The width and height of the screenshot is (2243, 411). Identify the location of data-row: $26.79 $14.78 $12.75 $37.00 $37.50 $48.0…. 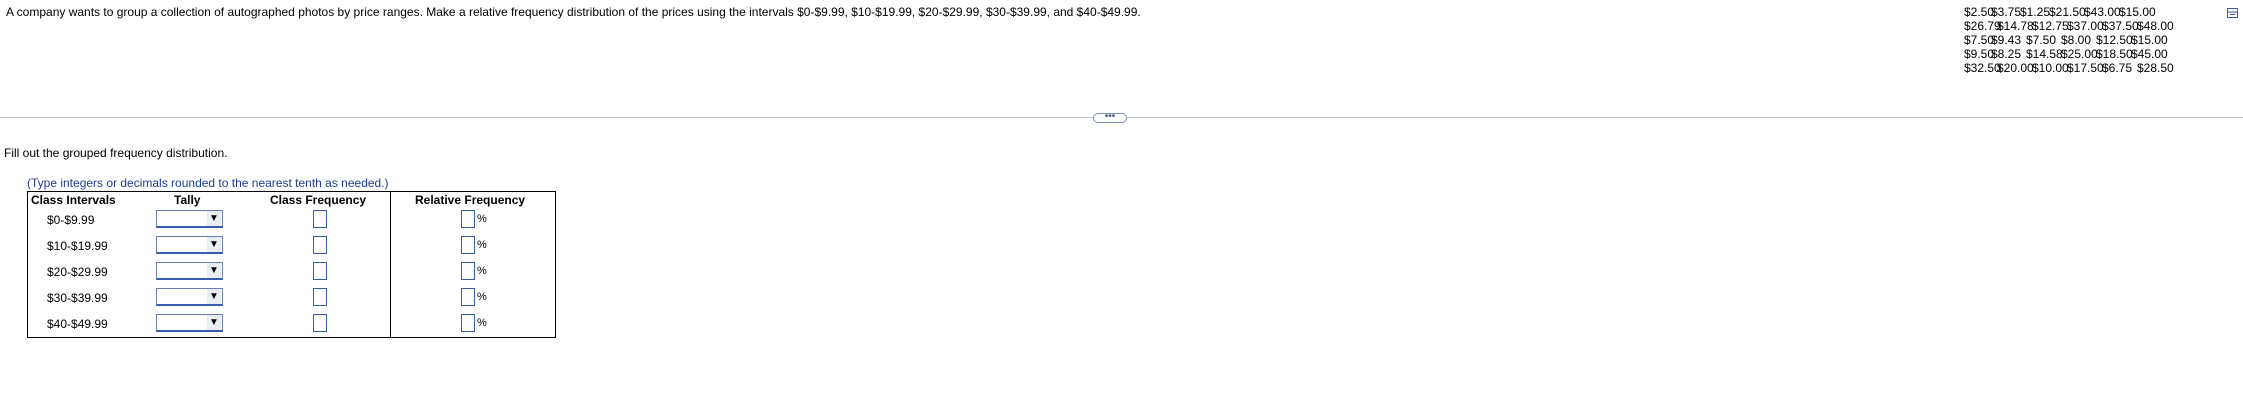
(2069, 26).